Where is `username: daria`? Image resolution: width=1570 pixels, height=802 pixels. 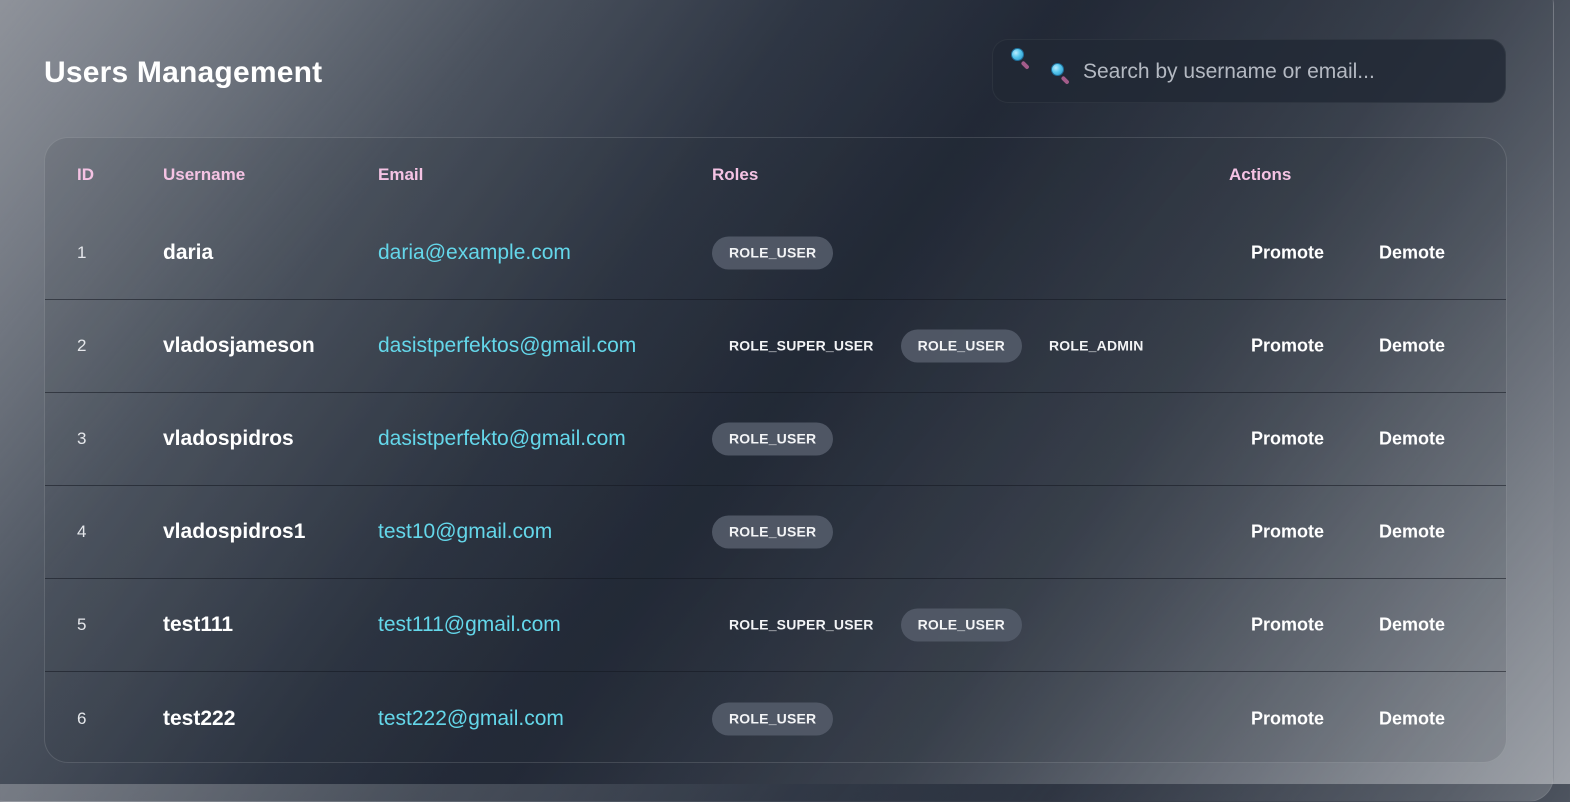 username: daria is located at coordinates (188, 252).